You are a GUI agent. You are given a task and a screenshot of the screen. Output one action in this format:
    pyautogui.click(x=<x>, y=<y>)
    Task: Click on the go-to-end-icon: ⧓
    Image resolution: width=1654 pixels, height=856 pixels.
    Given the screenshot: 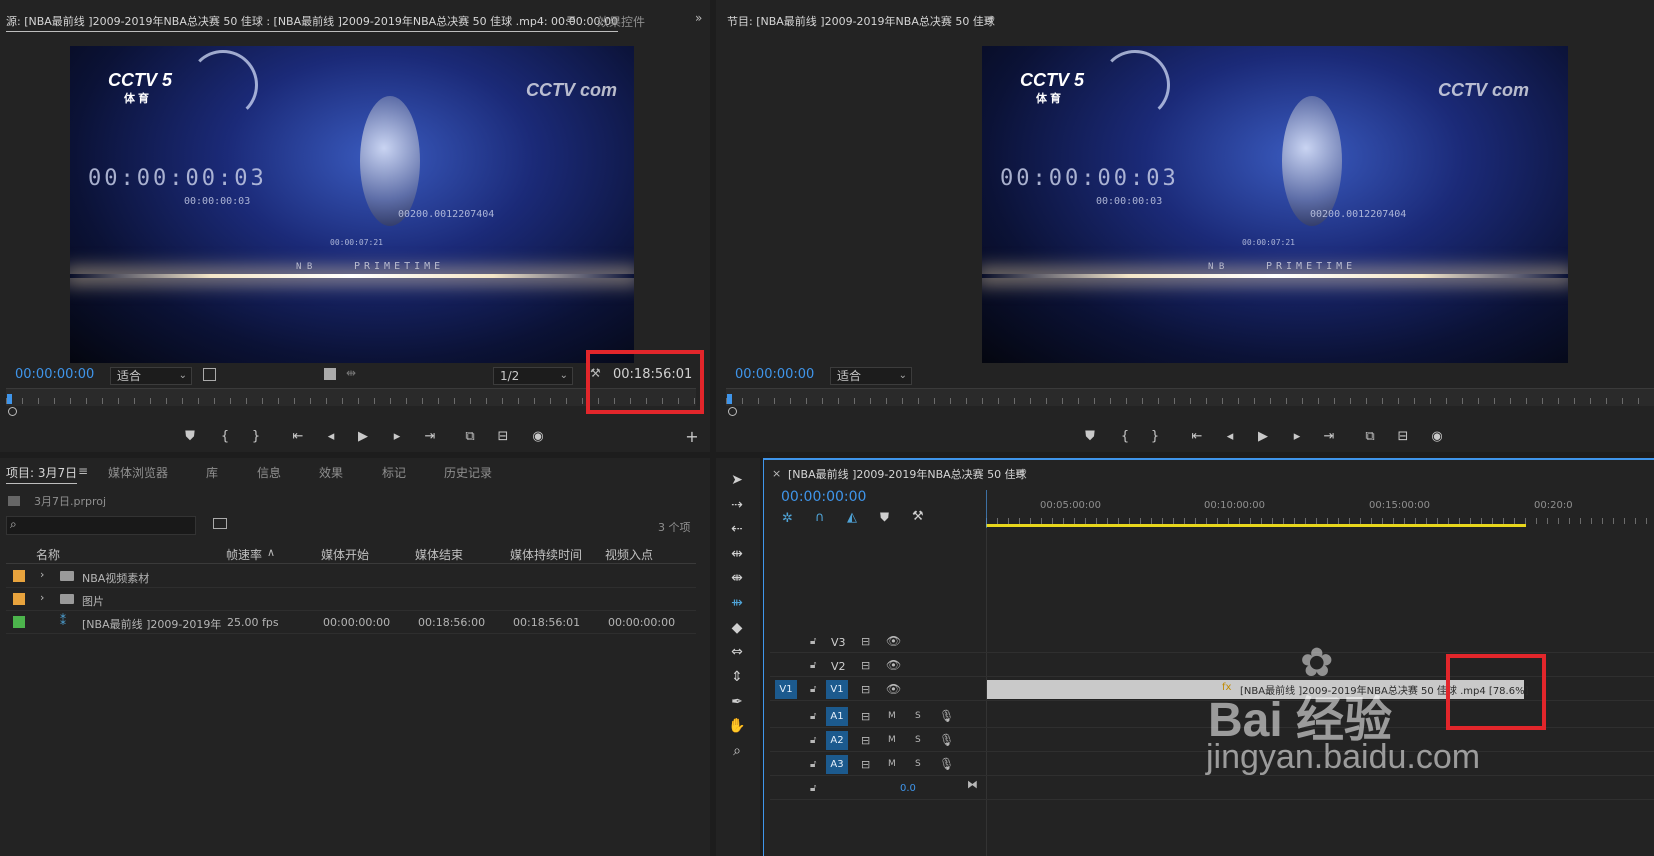 What is the action you would take?
    pyautogui.click(x=972, y=784)
    